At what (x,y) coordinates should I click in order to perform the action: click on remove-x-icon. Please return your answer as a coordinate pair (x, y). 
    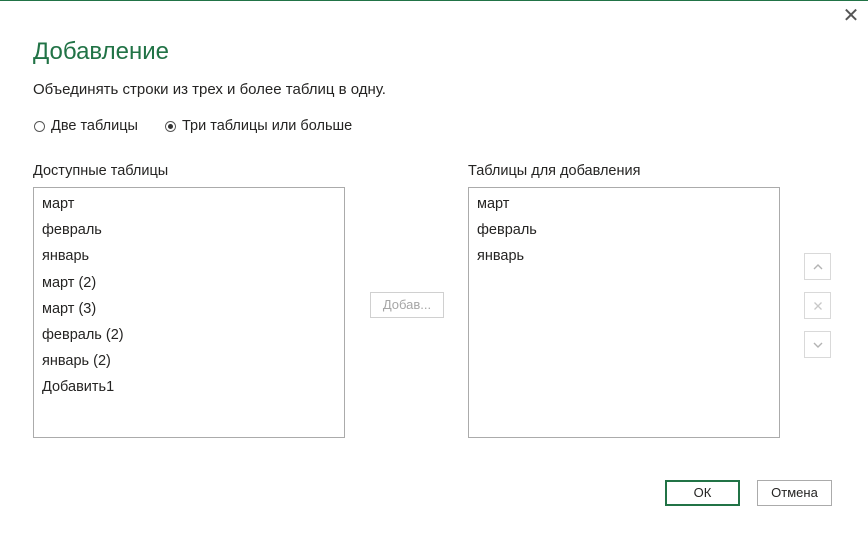
    Looking at the image, I should click on (817, 305).